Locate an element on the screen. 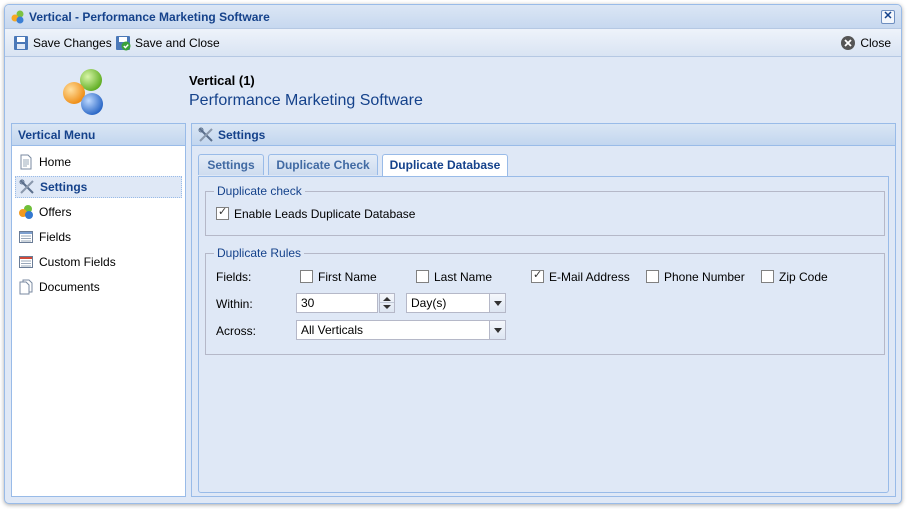 This screenshot has height=509, width=907. save-and-close-label: Save and Close is located at coordinates (177, 43).